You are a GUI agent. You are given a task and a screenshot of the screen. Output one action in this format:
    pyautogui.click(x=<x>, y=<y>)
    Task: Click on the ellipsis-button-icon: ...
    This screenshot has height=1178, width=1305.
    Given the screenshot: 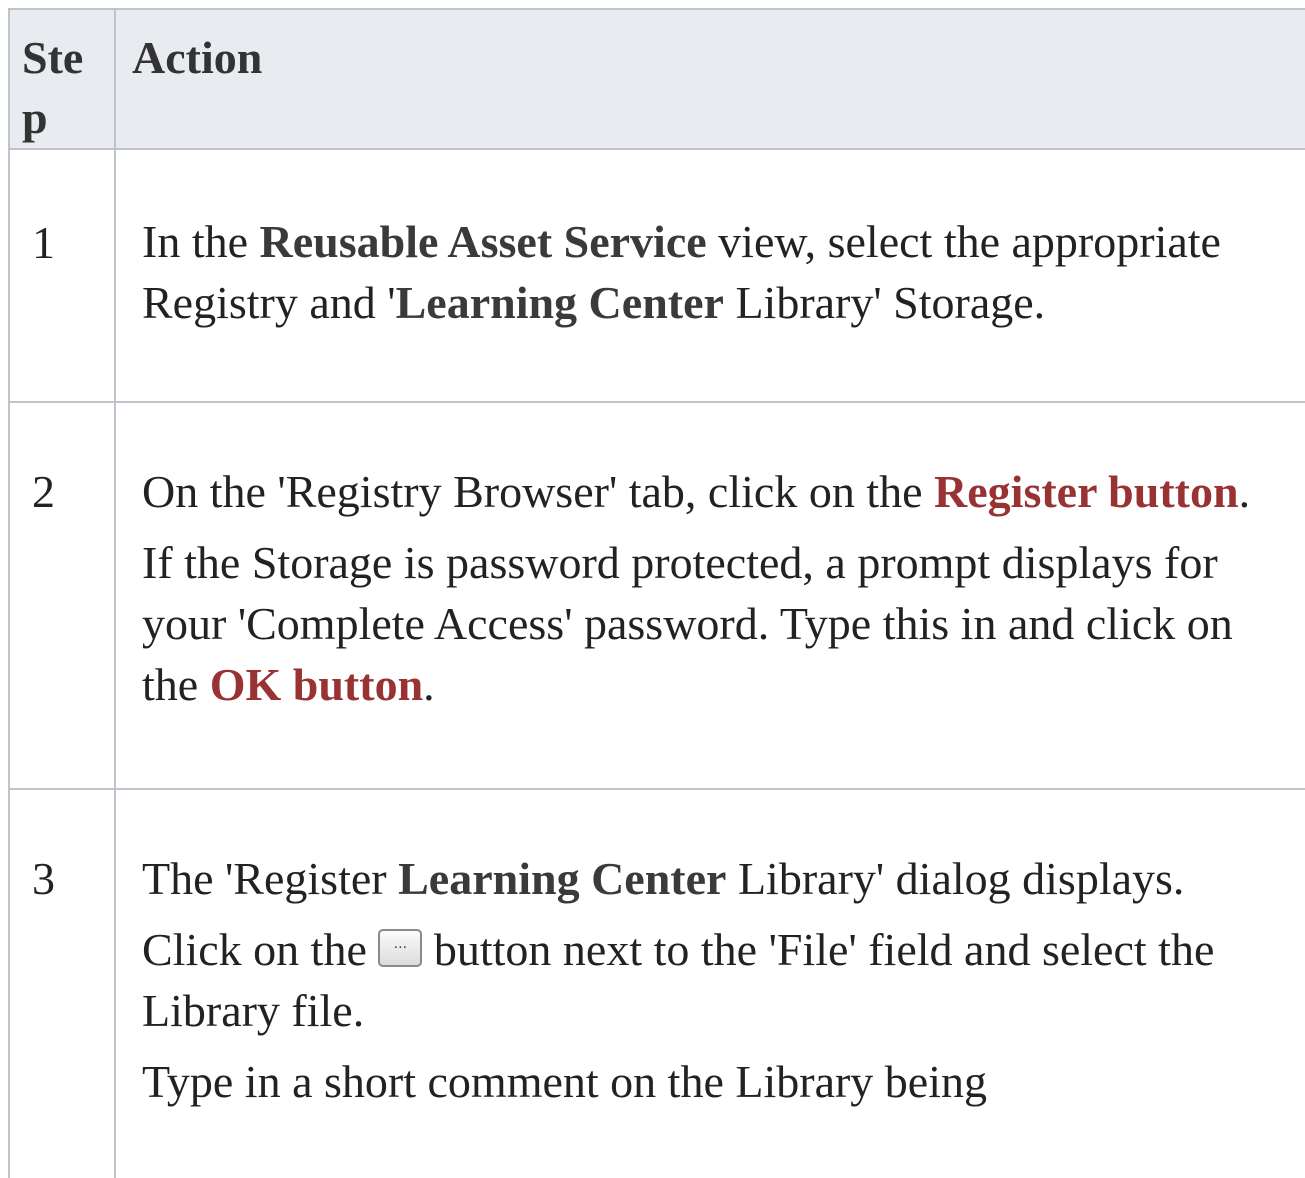 What is the action you would take?
    pyautogui.click(x=400, y=948)
    